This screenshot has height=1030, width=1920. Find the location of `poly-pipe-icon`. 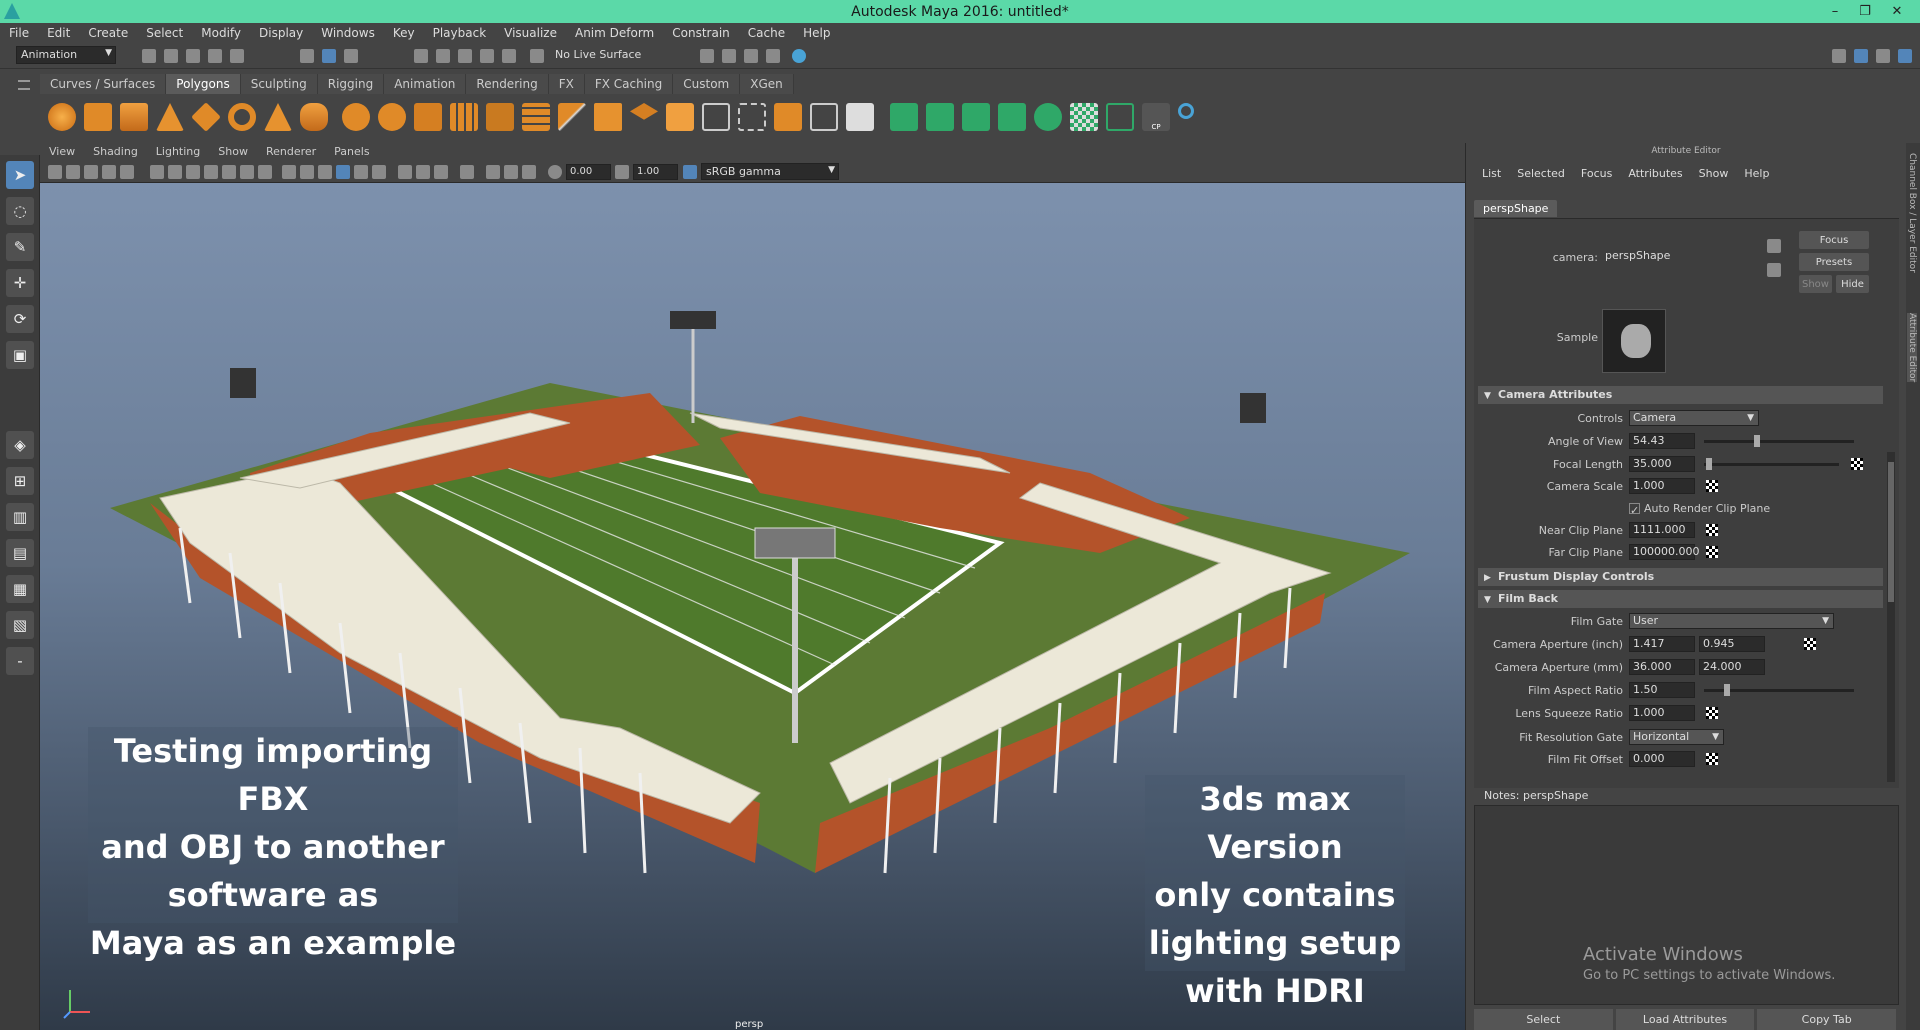

poly-pipe-icon is located at coordinates (314, 117).